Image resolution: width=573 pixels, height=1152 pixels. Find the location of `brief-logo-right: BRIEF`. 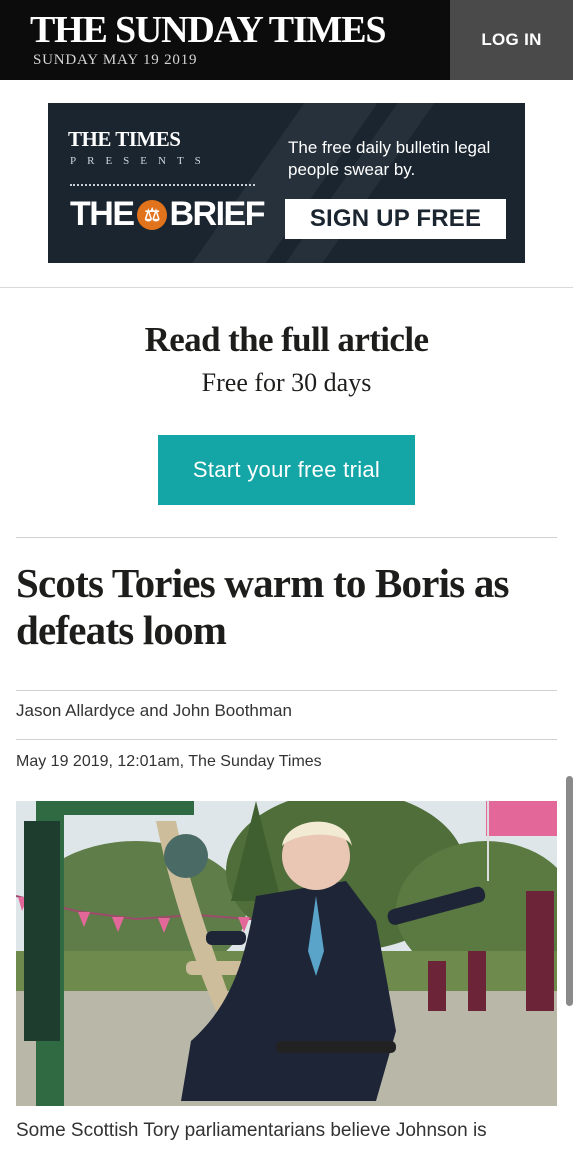

brief-logo-right: BRIEF is located at coordinates (217, 214).